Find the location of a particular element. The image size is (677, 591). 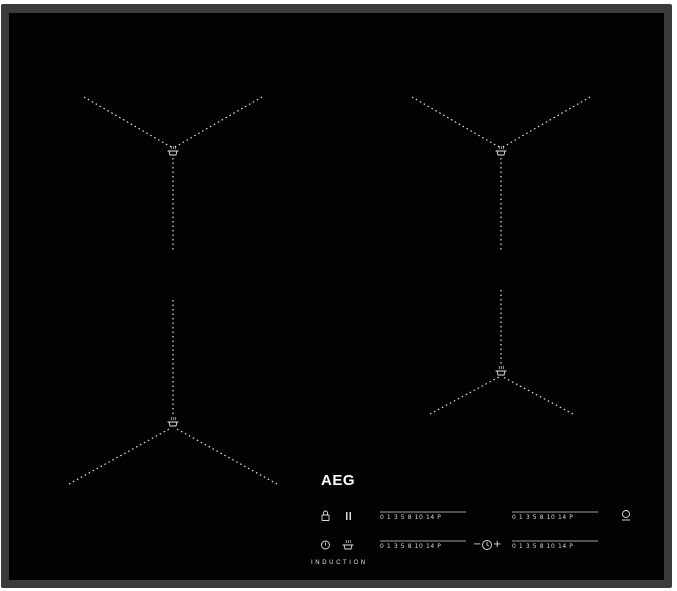

brand-logo: AEG is located at coordinates (338, 480).